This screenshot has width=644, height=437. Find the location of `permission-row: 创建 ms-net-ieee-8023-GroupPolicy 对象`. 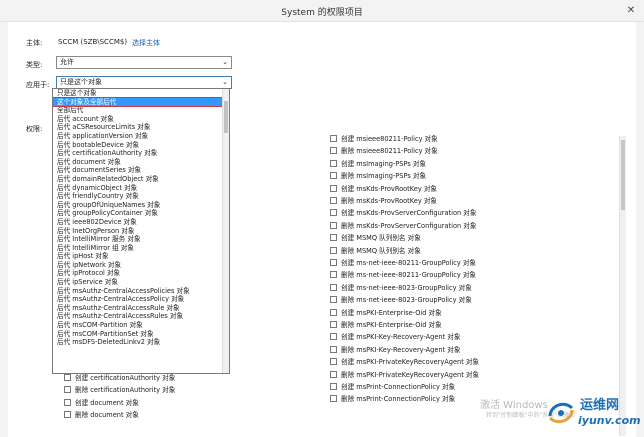

permission-row: 创建 ms-net-ieee-8023-GroupPolicy 对象 is located at coordinates (401, 288).